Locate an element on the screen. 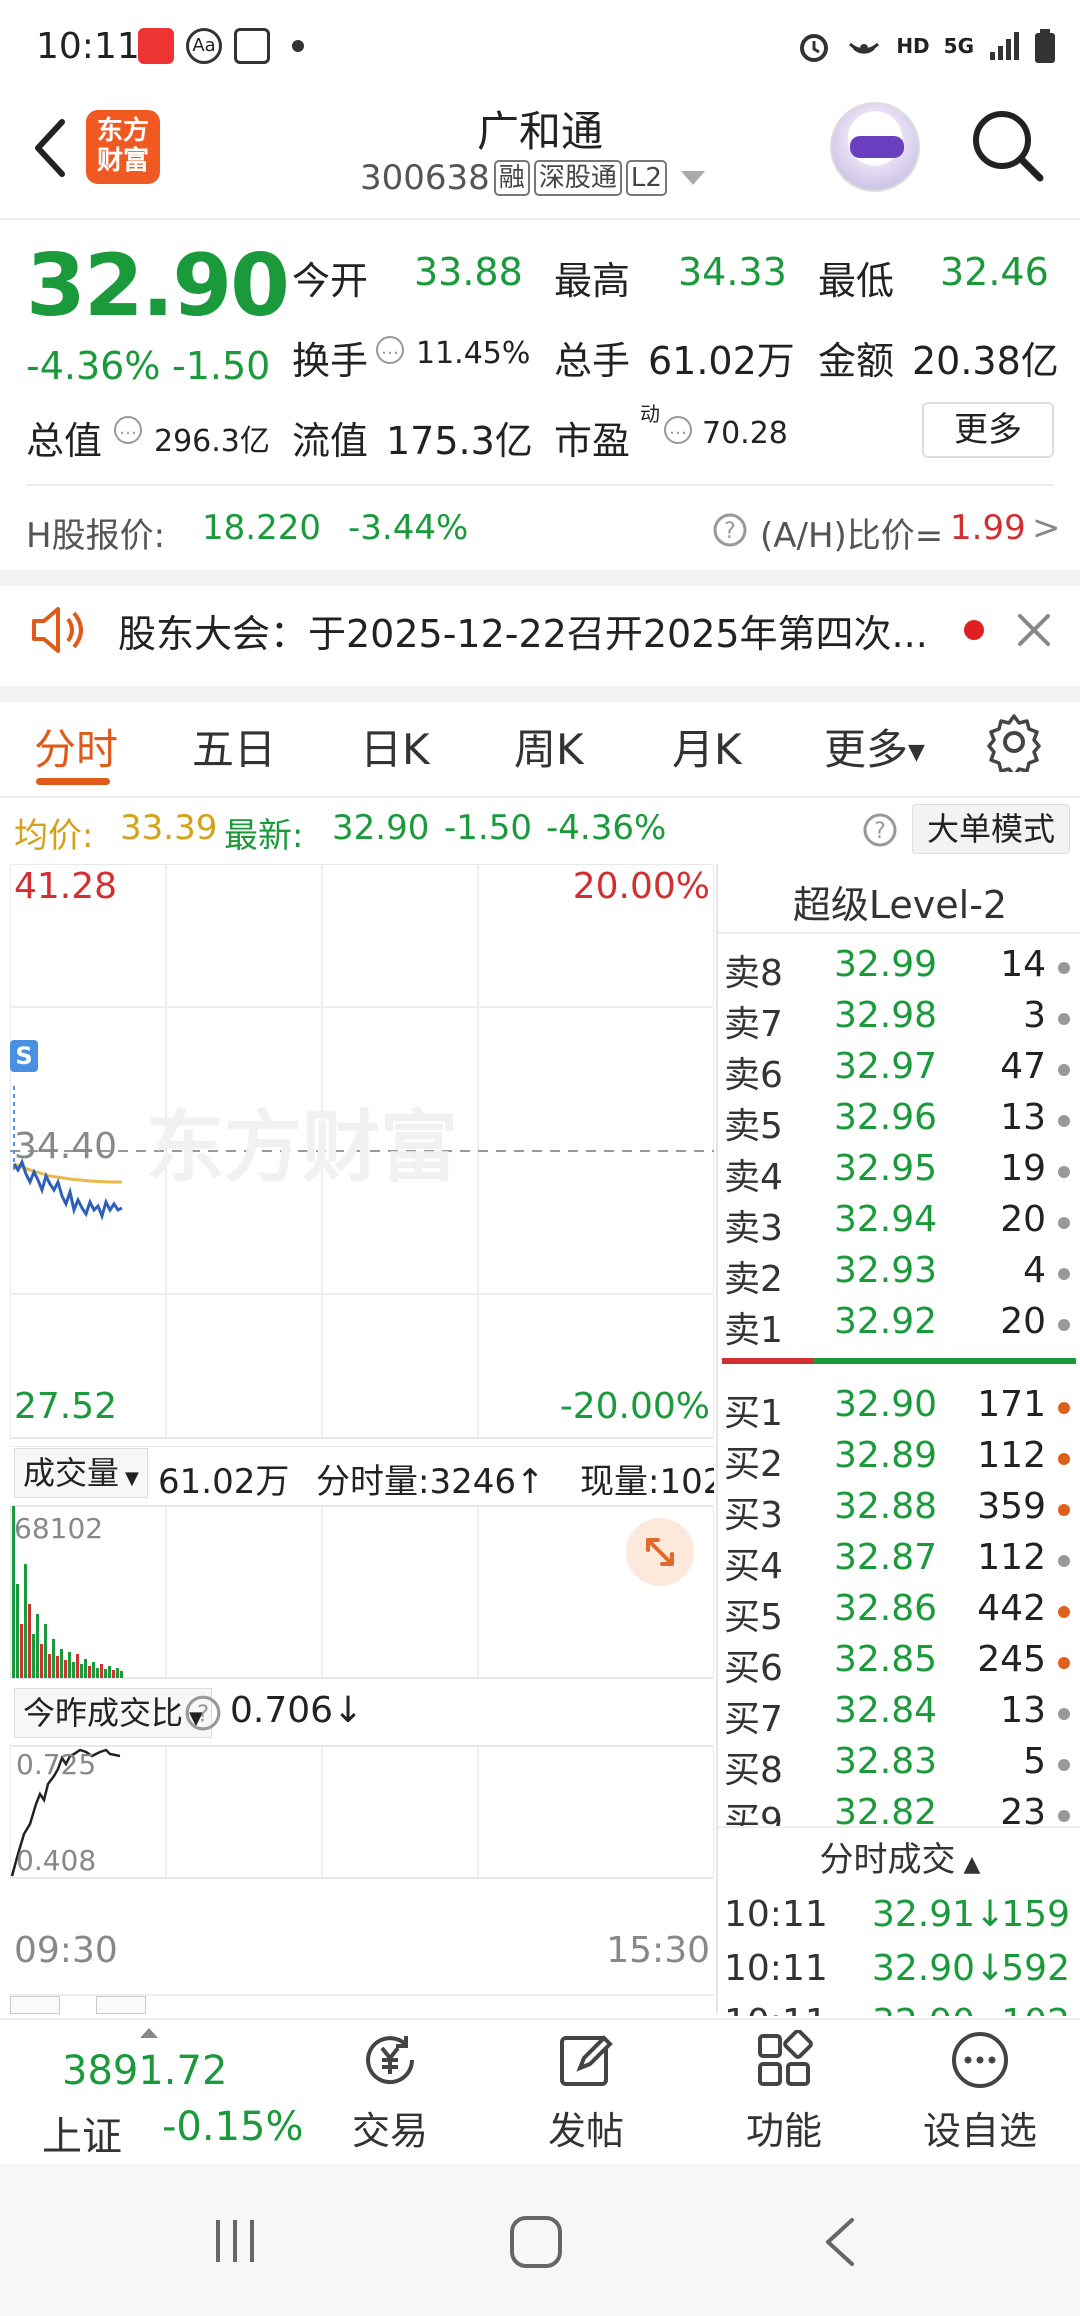  range-handle-left is located at coordinates (35, 2005).